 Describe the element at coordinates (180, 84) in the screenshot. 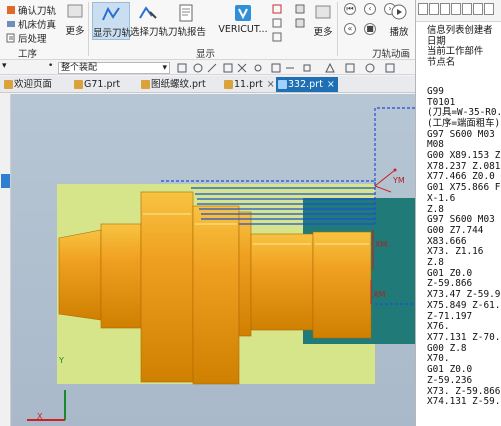

I see `tab-drawing-thread: 图纸螺纹.prt` at that location.